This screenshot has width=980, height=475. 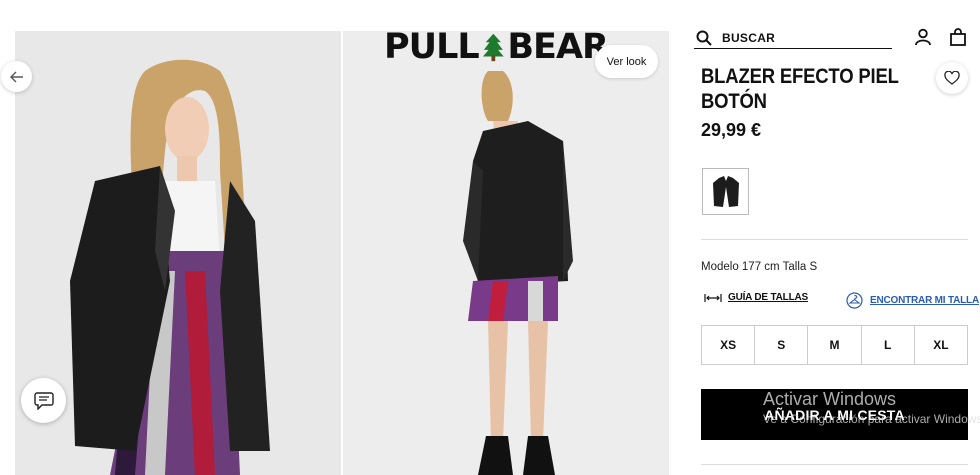 I want to click on search-icon, so click(x=704, y=38).